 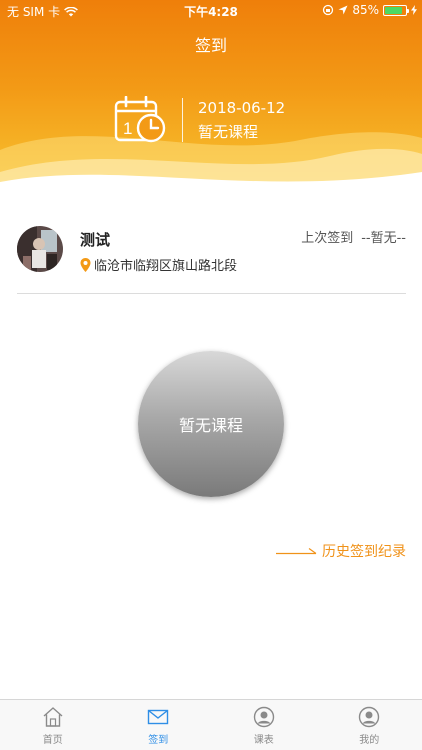 I want to click on current-date: 2018-06-12, so click(x=242, y=107).